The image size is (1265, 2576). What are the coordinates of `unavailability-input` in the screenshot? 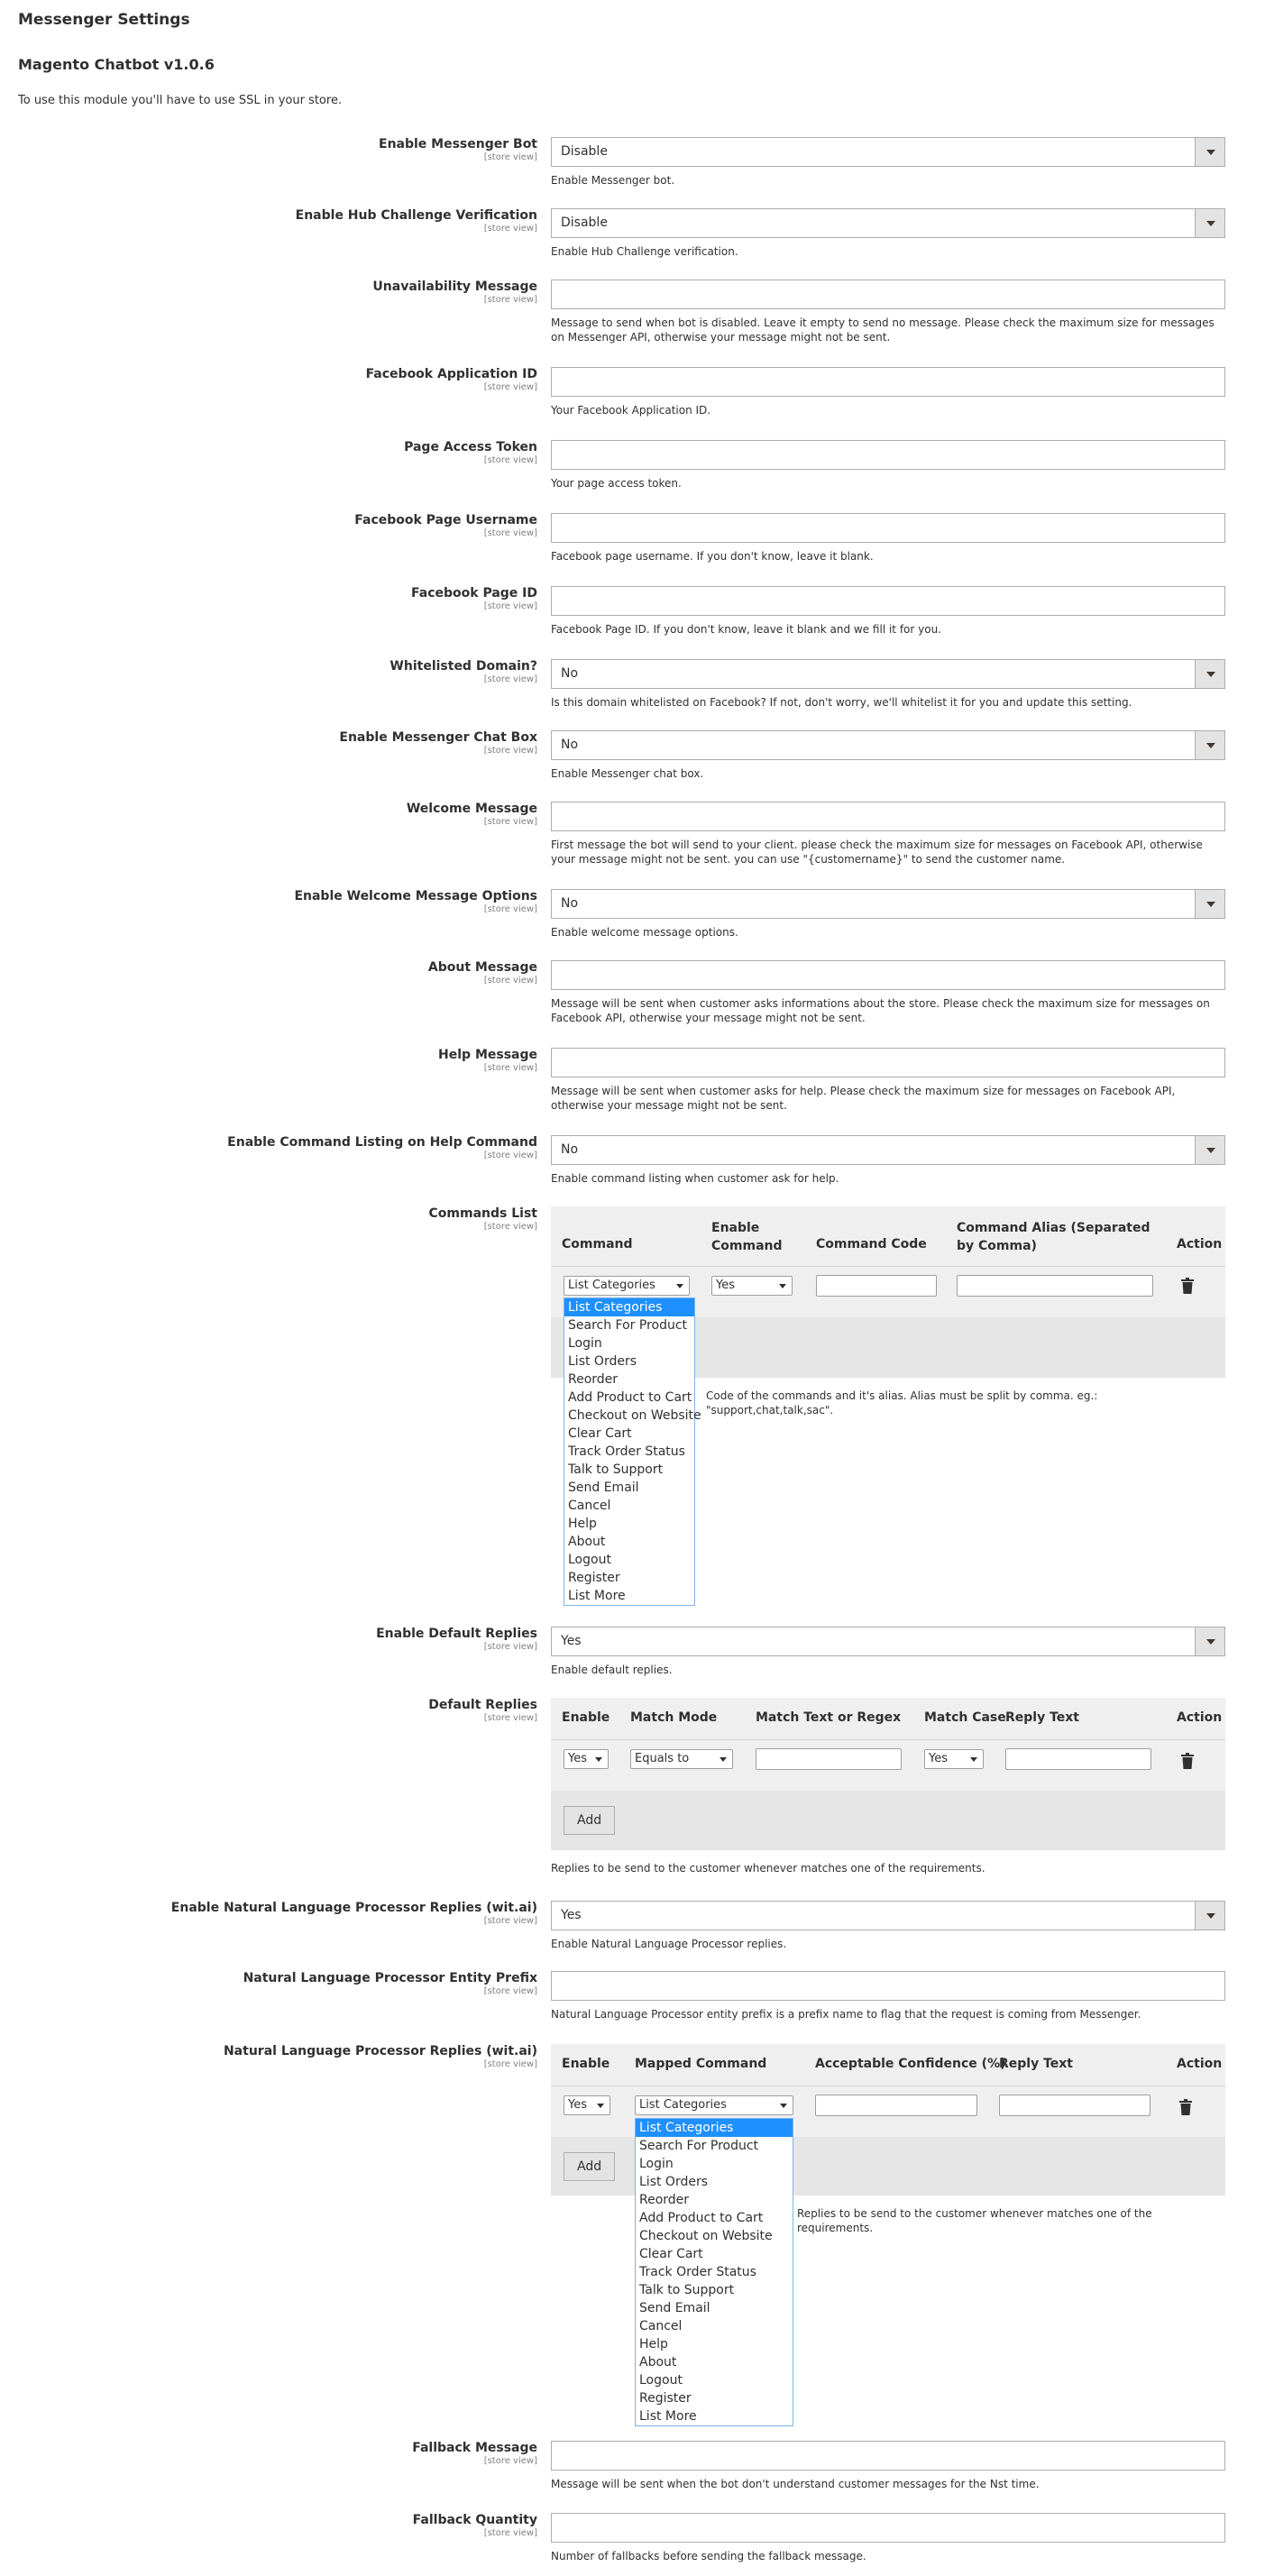 It's located at (888, 294).